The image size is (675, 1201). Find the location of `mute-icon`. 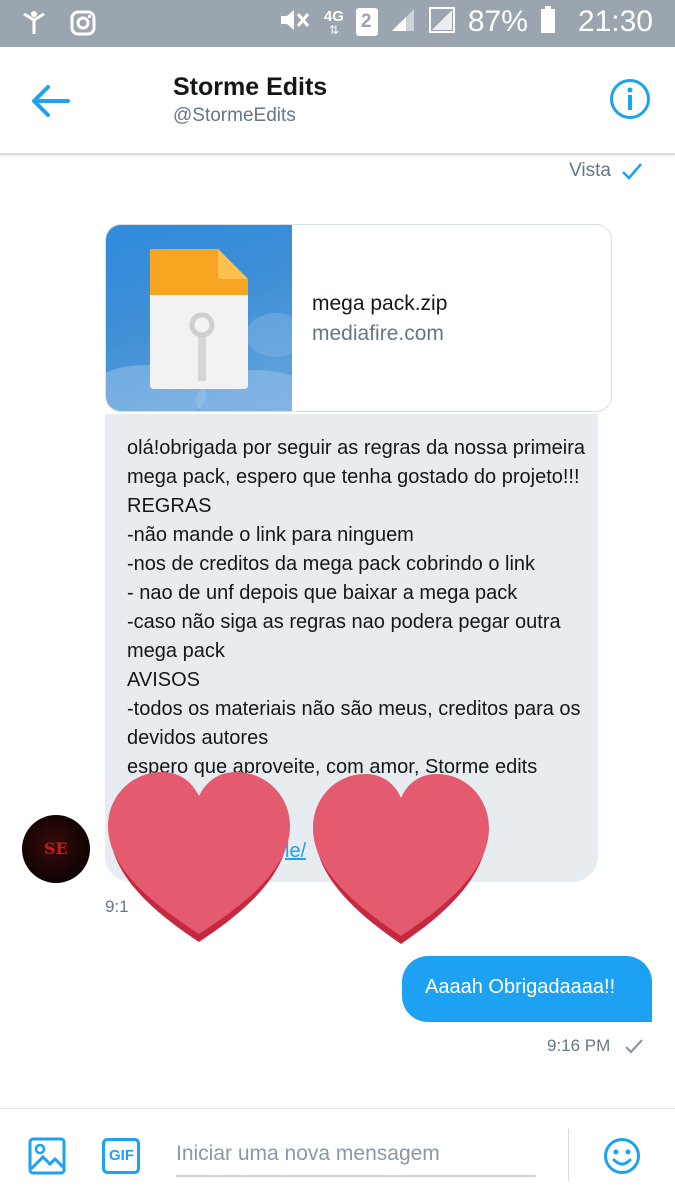

mute-icon is located at coordinates (295, 22).